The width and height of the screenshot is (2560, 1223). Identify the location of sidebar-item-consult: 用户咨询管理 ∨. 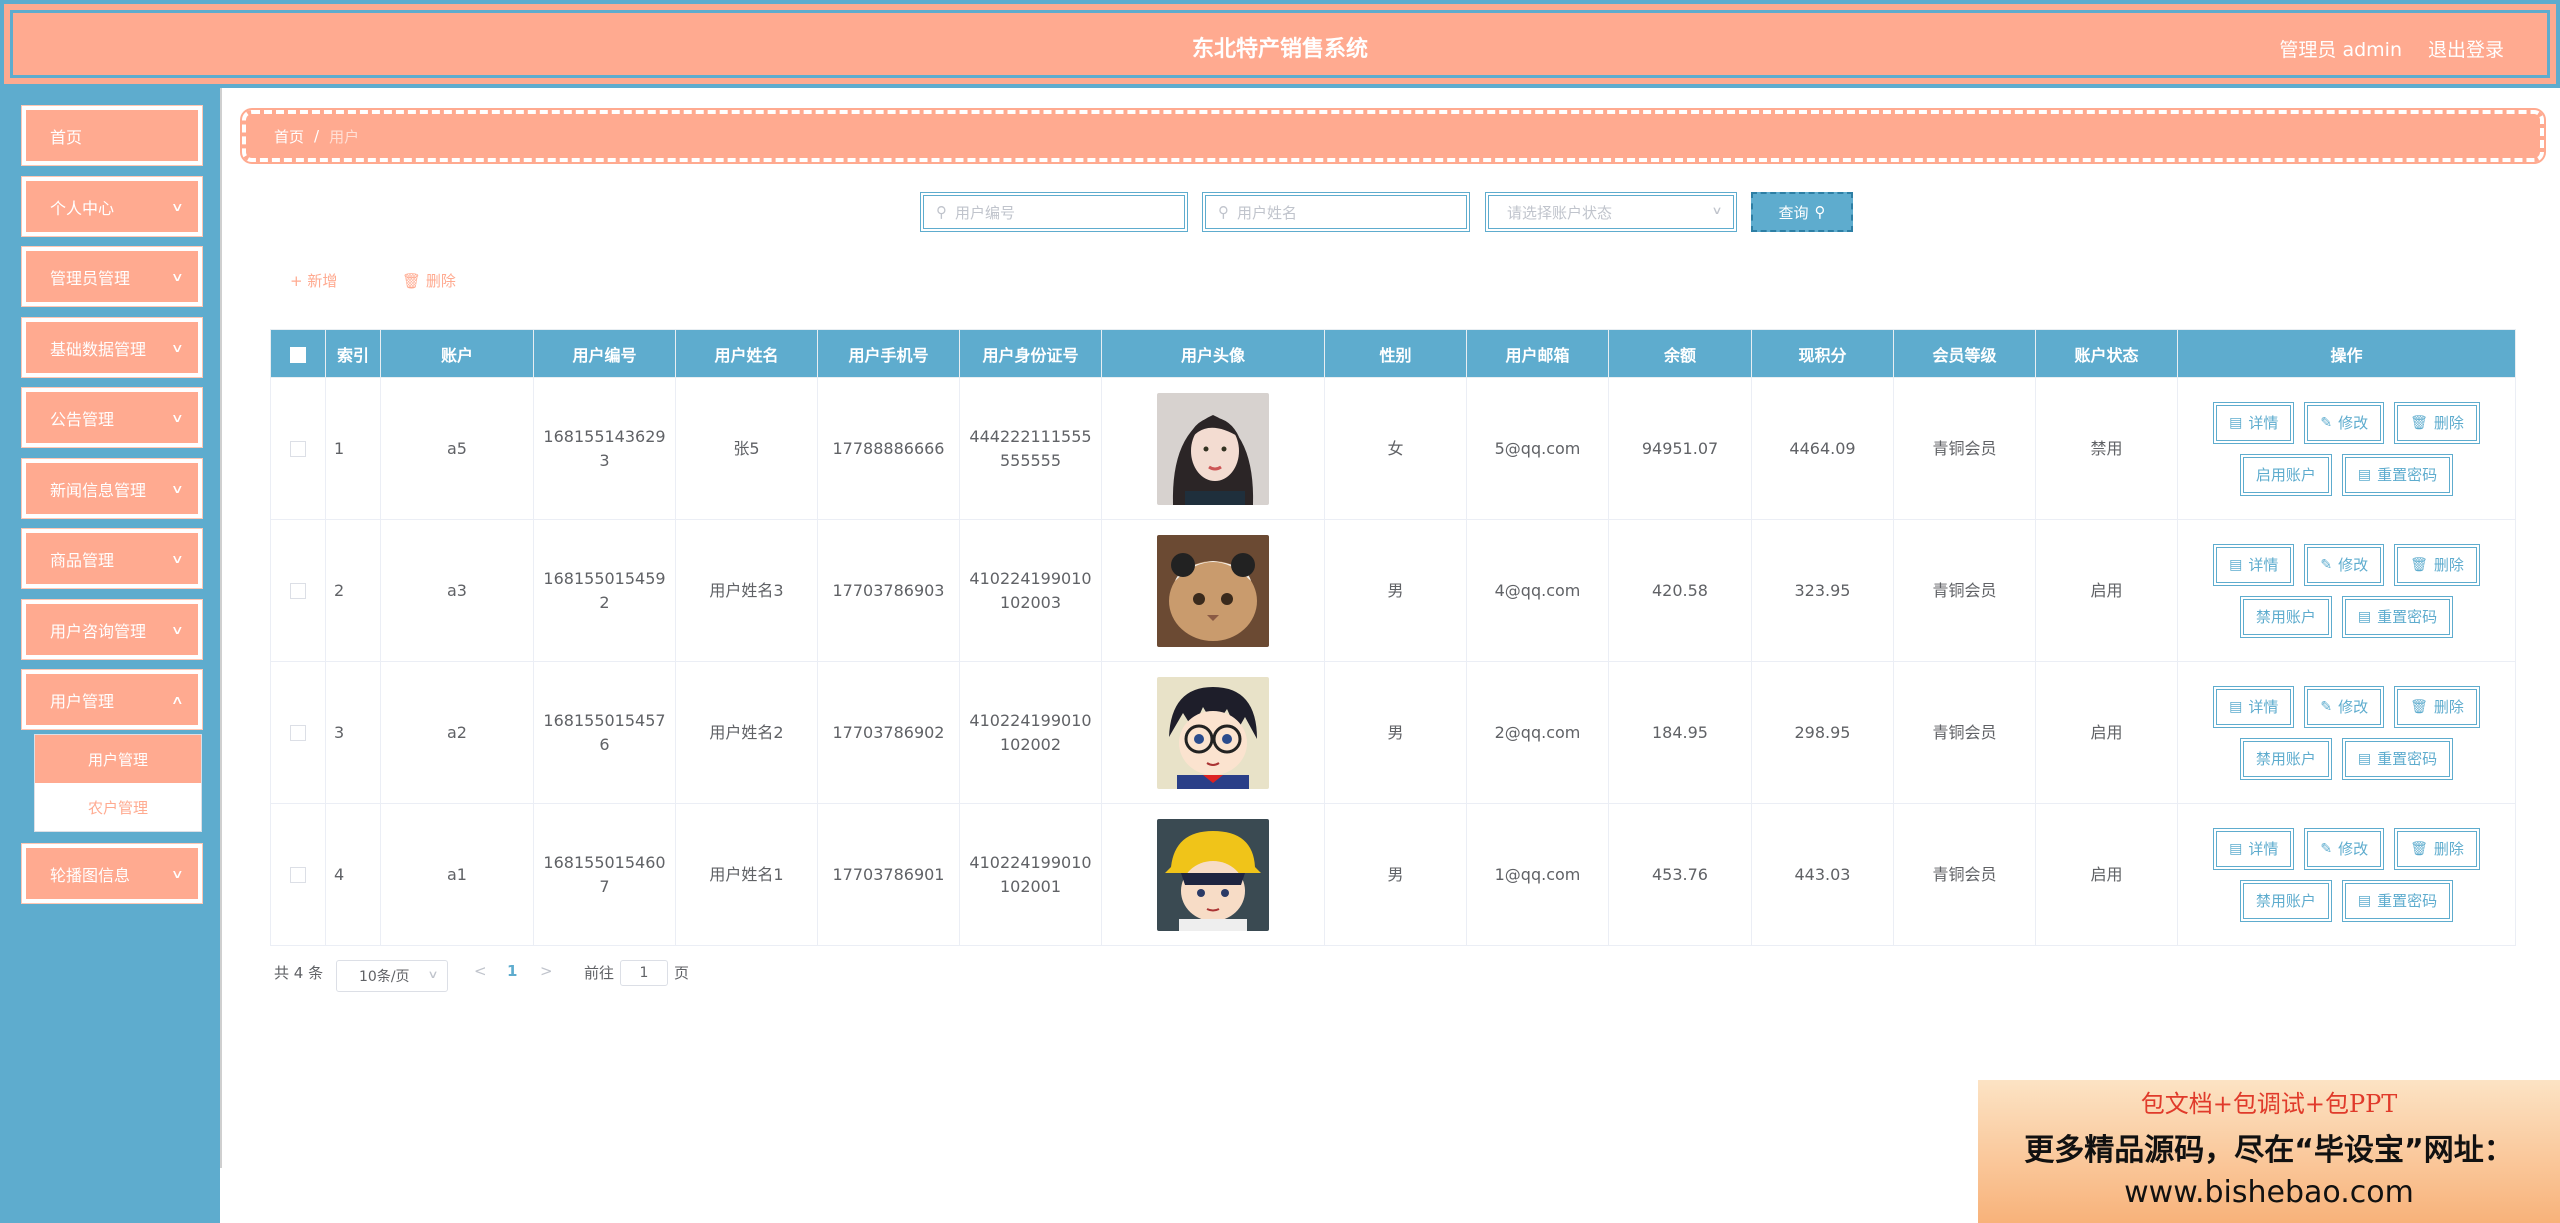
(112, 629).